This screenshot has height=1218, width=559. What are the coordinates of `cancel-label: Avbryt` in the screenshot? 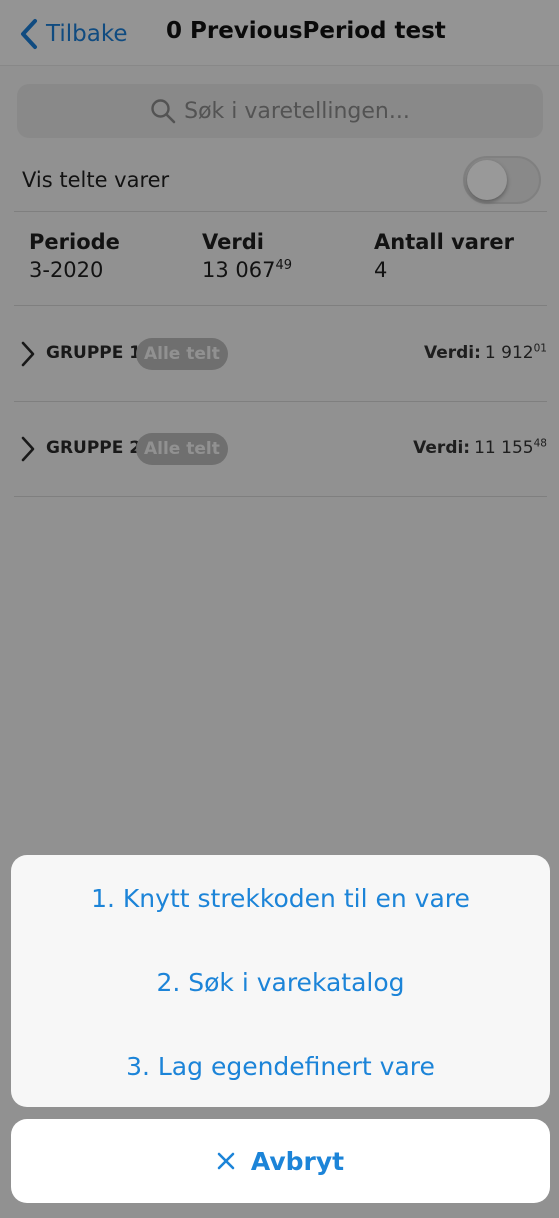 It's located at (297, 1161).